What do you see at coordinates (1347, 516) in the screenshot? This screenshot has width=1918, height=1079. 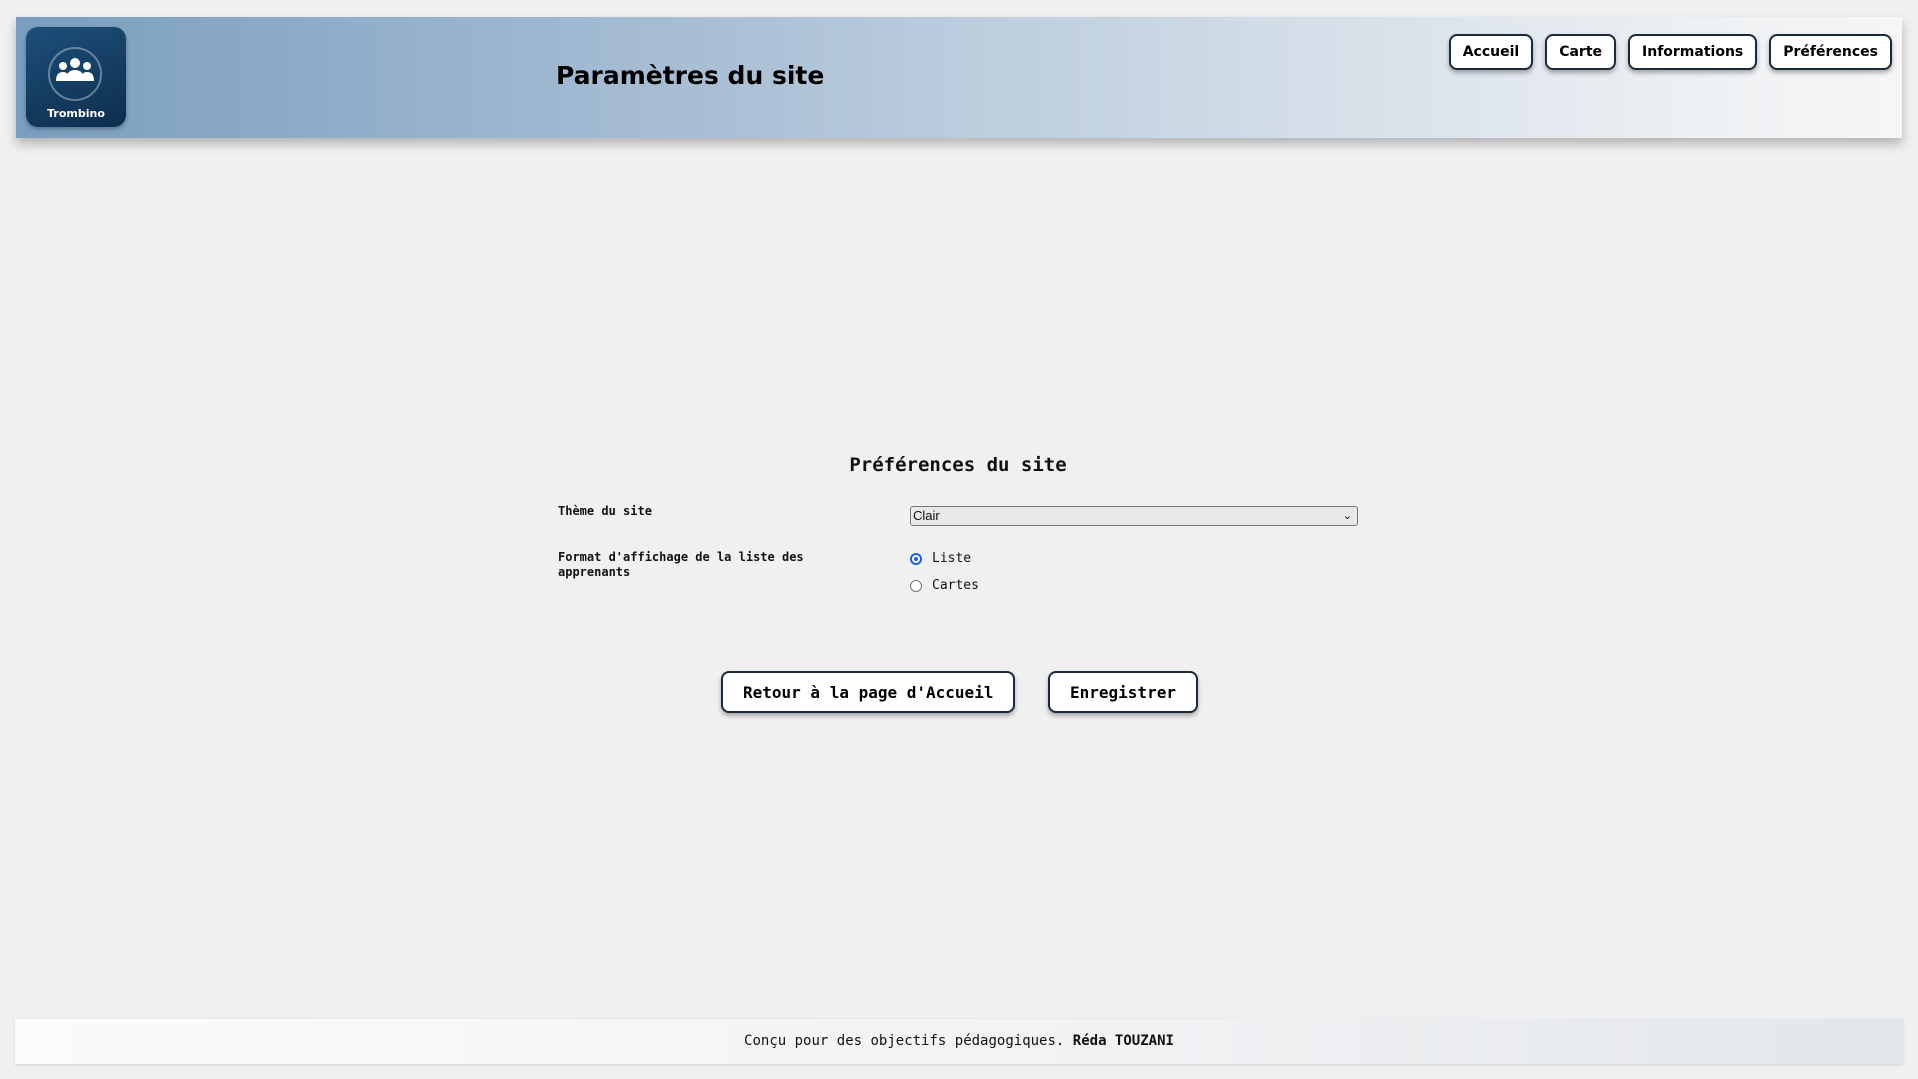 I see `chevron-down-icon: ⌄` at bounding box center [1347, 516].